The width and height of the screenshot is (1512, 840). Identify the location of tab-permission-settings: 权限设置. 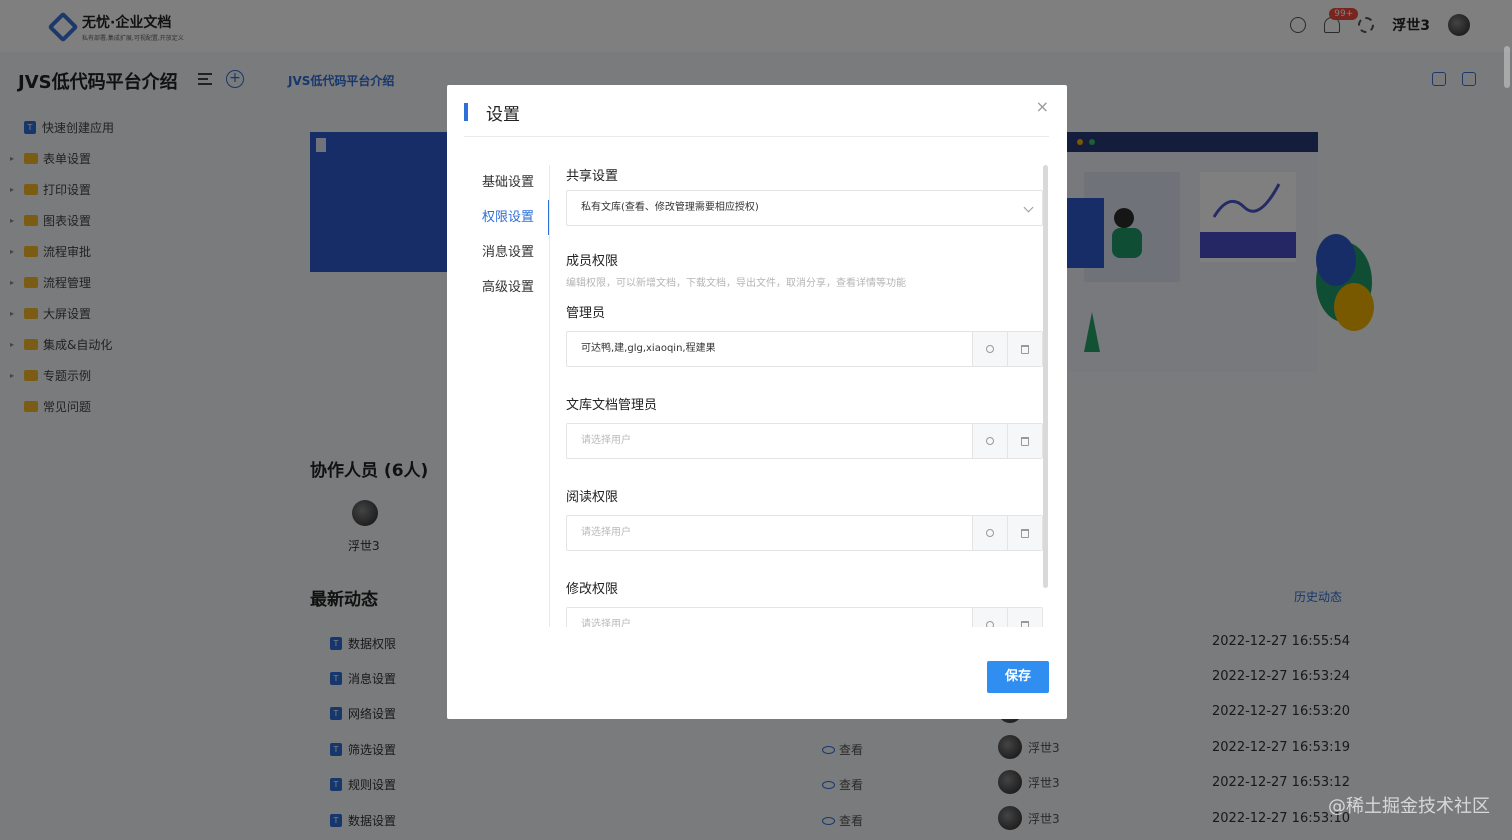
(507, 217).